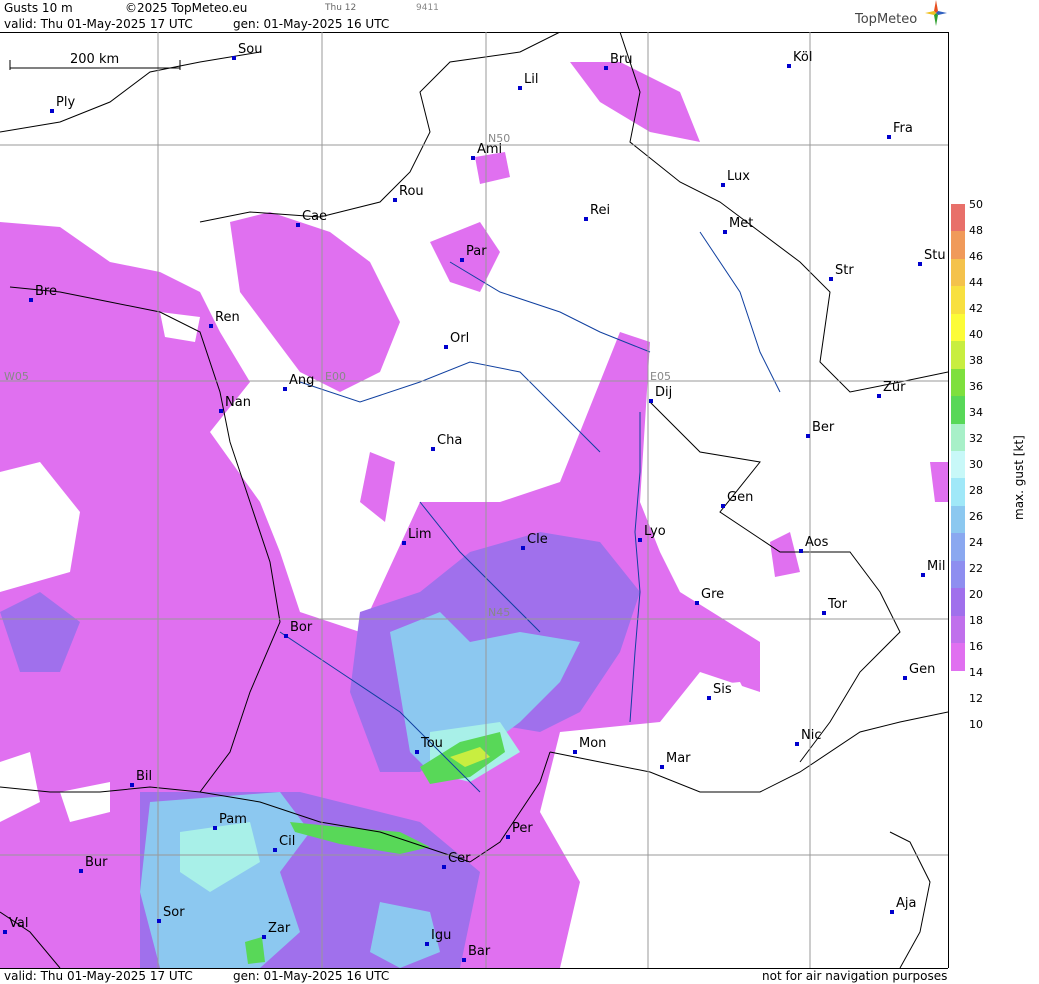 Image resolution: width=1039 pixels, height=984 pixels. Describe the element at coordinates (936, 13) in the screenshot. I see `compass-icon` at that location.